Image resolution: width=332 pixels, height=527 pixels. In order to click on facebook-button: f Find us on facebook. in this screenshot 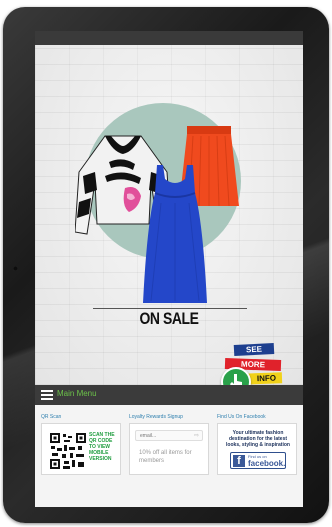, I will do `click(258, 460)`.